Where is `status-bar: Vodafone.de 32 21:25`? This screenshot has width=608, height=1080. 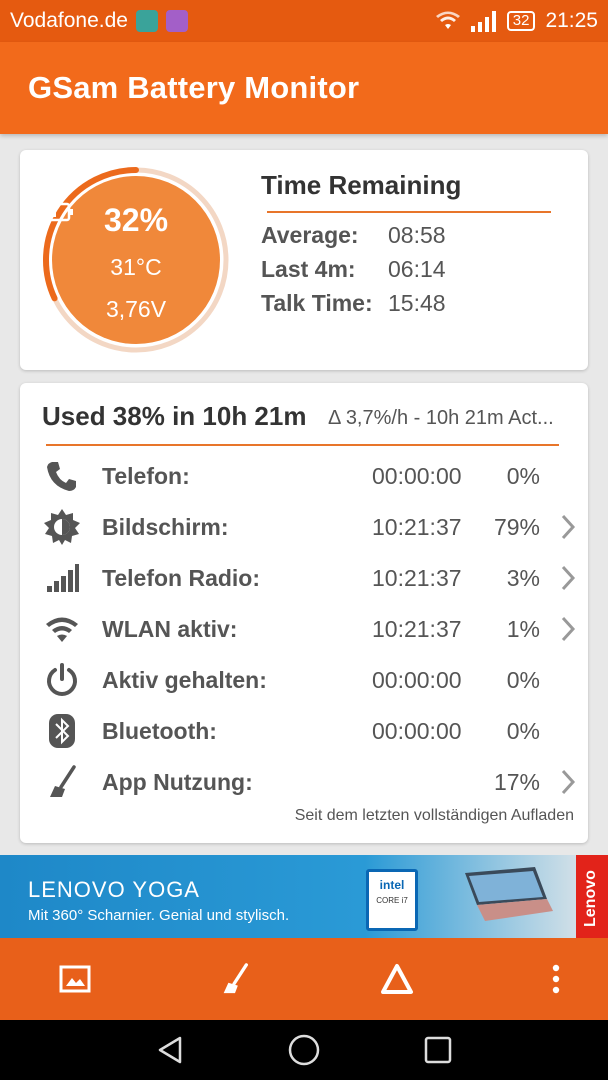 status-bar: Vodafone.de 32 21:25 is located at coordinates (304, 21).